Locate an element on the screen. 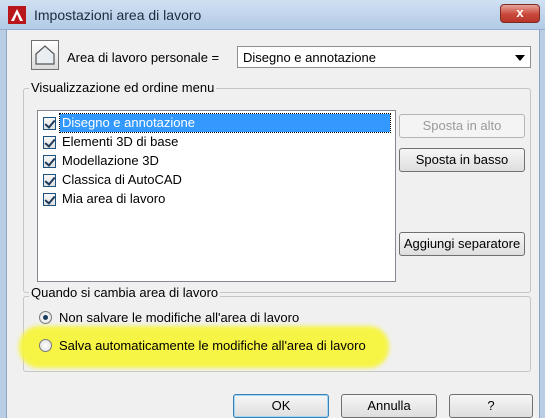  autocad-logo-icon is located at coordinates (17, 15).